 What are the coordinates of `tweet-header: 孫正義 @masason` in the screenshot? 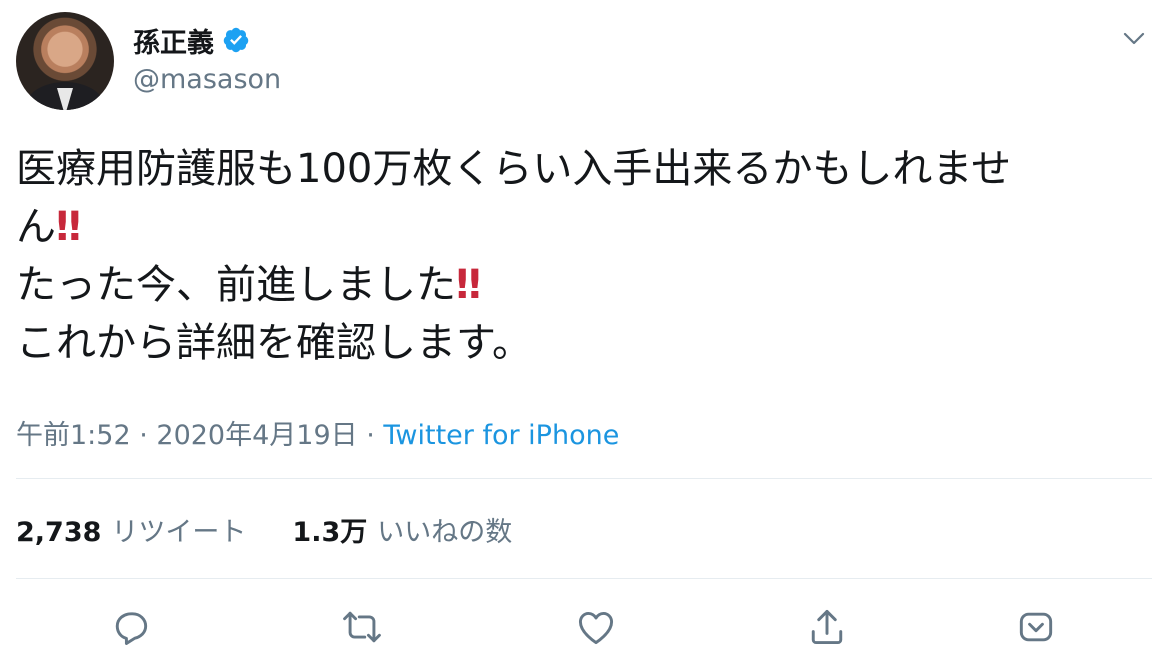 It's located at (581, 62).